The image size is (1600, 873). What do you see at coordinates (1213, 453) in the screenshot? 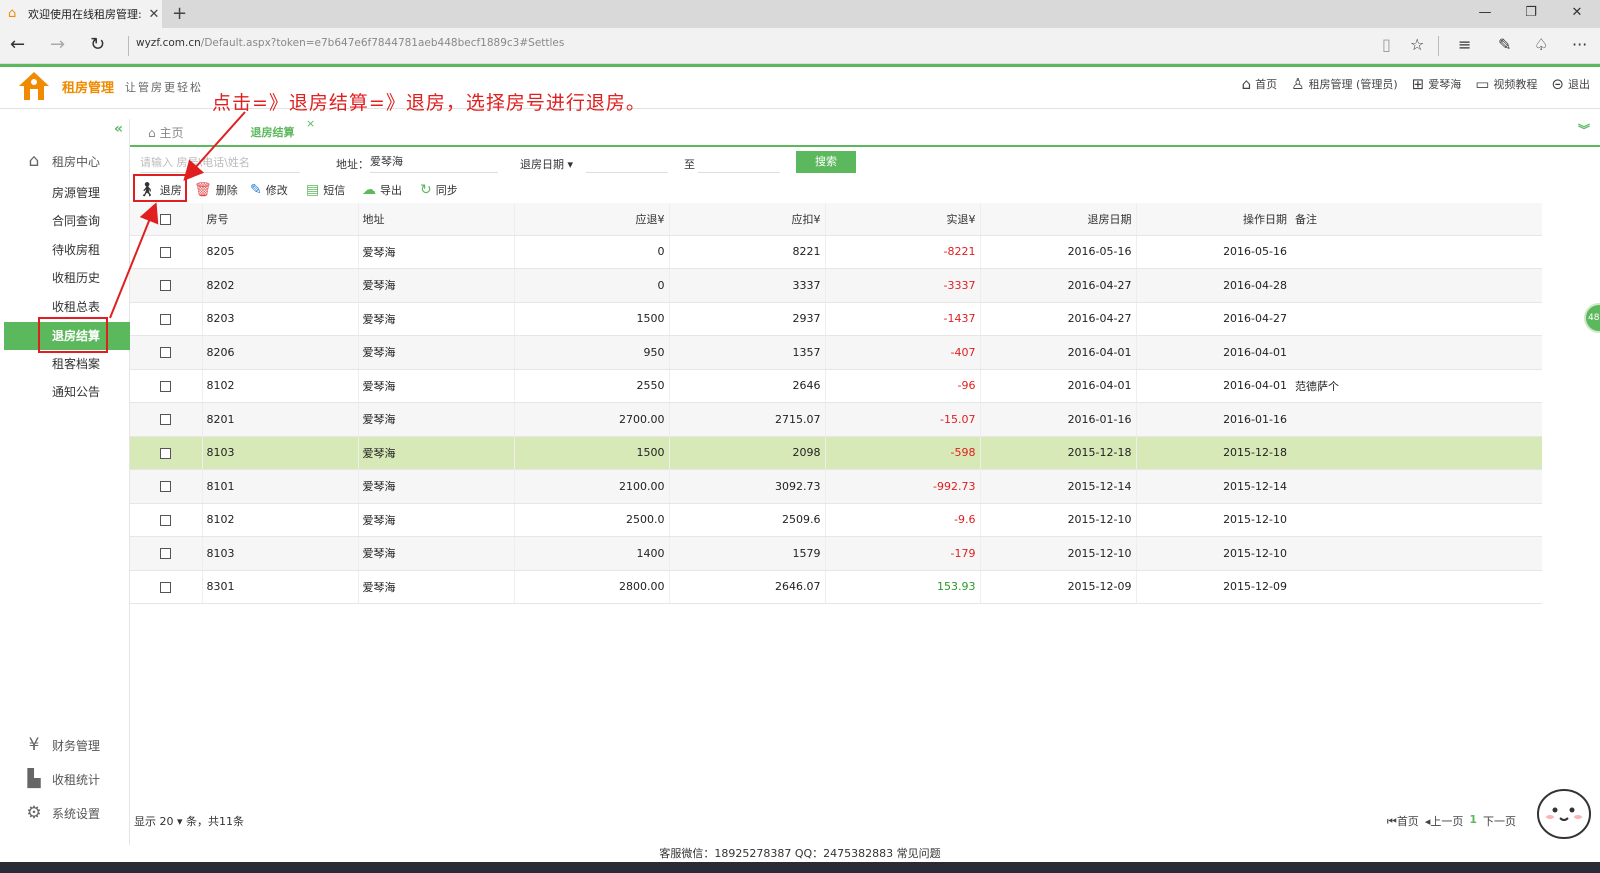
I see `cell-operation-date: 2015-12-18` at bounding box center [1213, 453].